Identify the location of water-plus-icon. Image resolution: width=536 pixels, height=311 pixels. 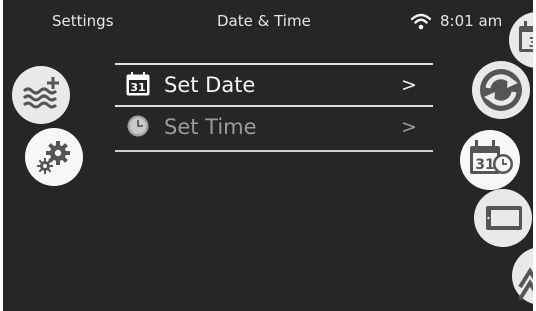
(40, 93).